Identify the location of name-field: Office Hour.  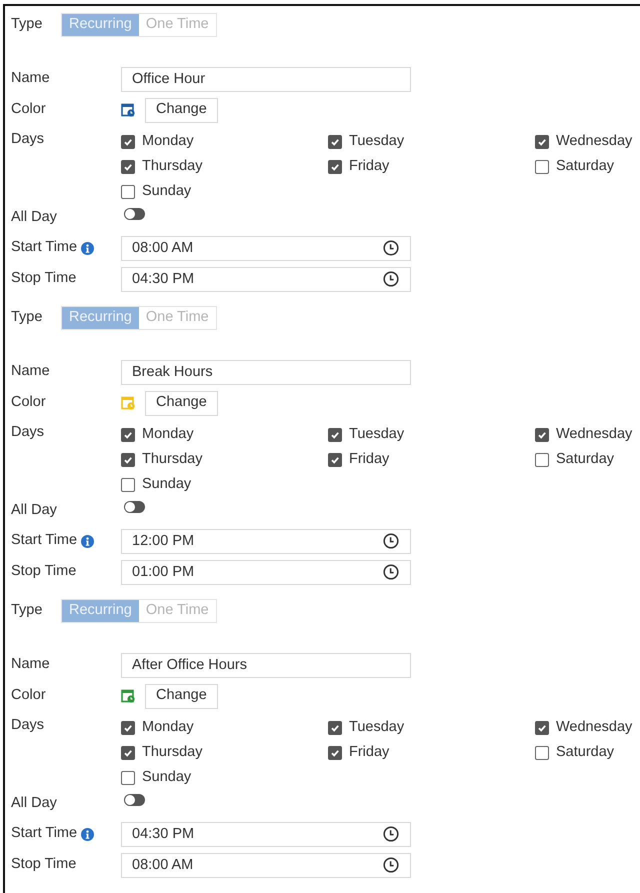
(266, 79).